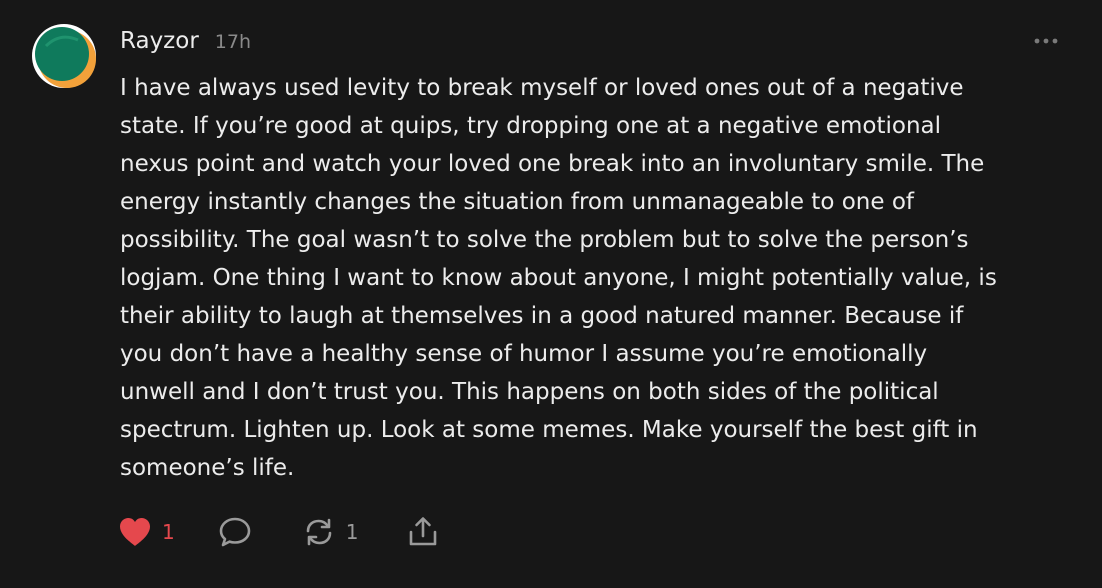 The image size is (1102, 588). I want to click on share-button, so click(423, 532).